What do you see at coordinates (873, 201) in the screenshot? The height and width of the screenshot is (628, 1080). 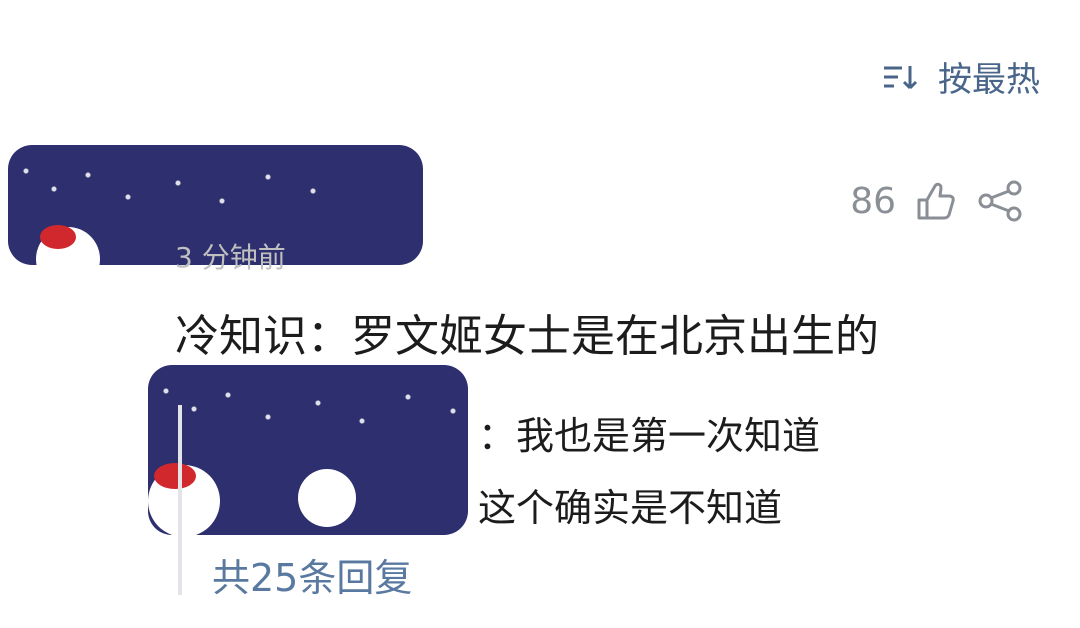 I see `like-count: 86` at bounding box center [873, 201].